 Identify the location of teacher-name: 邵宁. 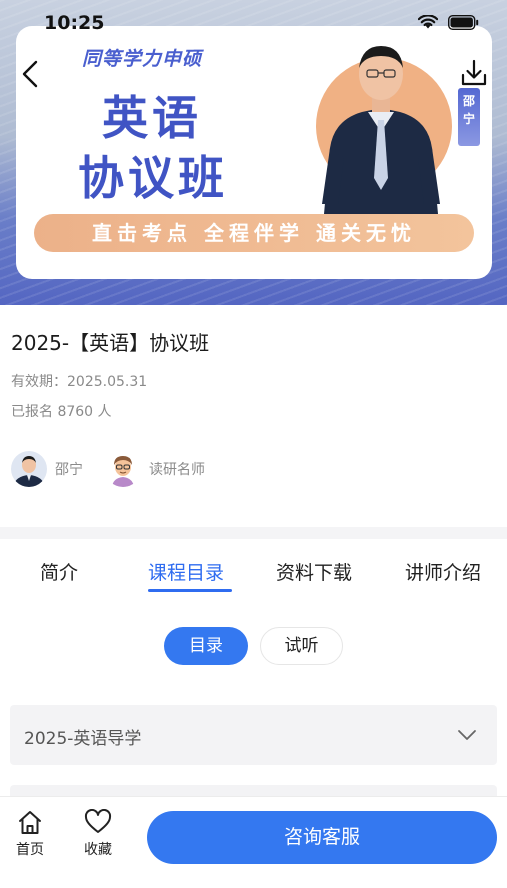
(69, 470).